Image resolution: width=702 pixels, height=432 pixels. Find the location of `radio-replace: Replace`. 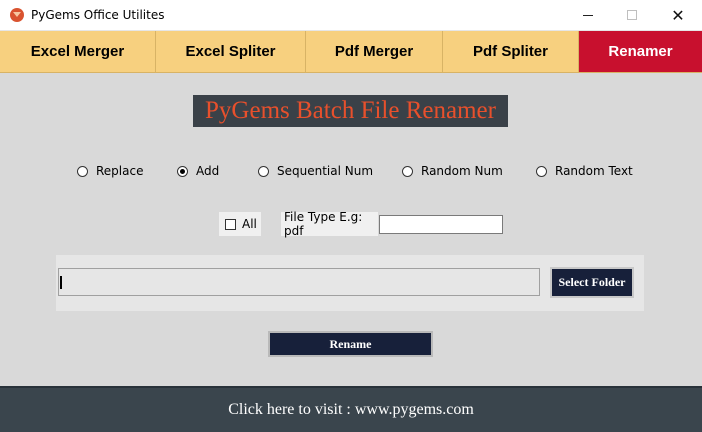

radio-replace: Replace is located at coordinates (110, 171).